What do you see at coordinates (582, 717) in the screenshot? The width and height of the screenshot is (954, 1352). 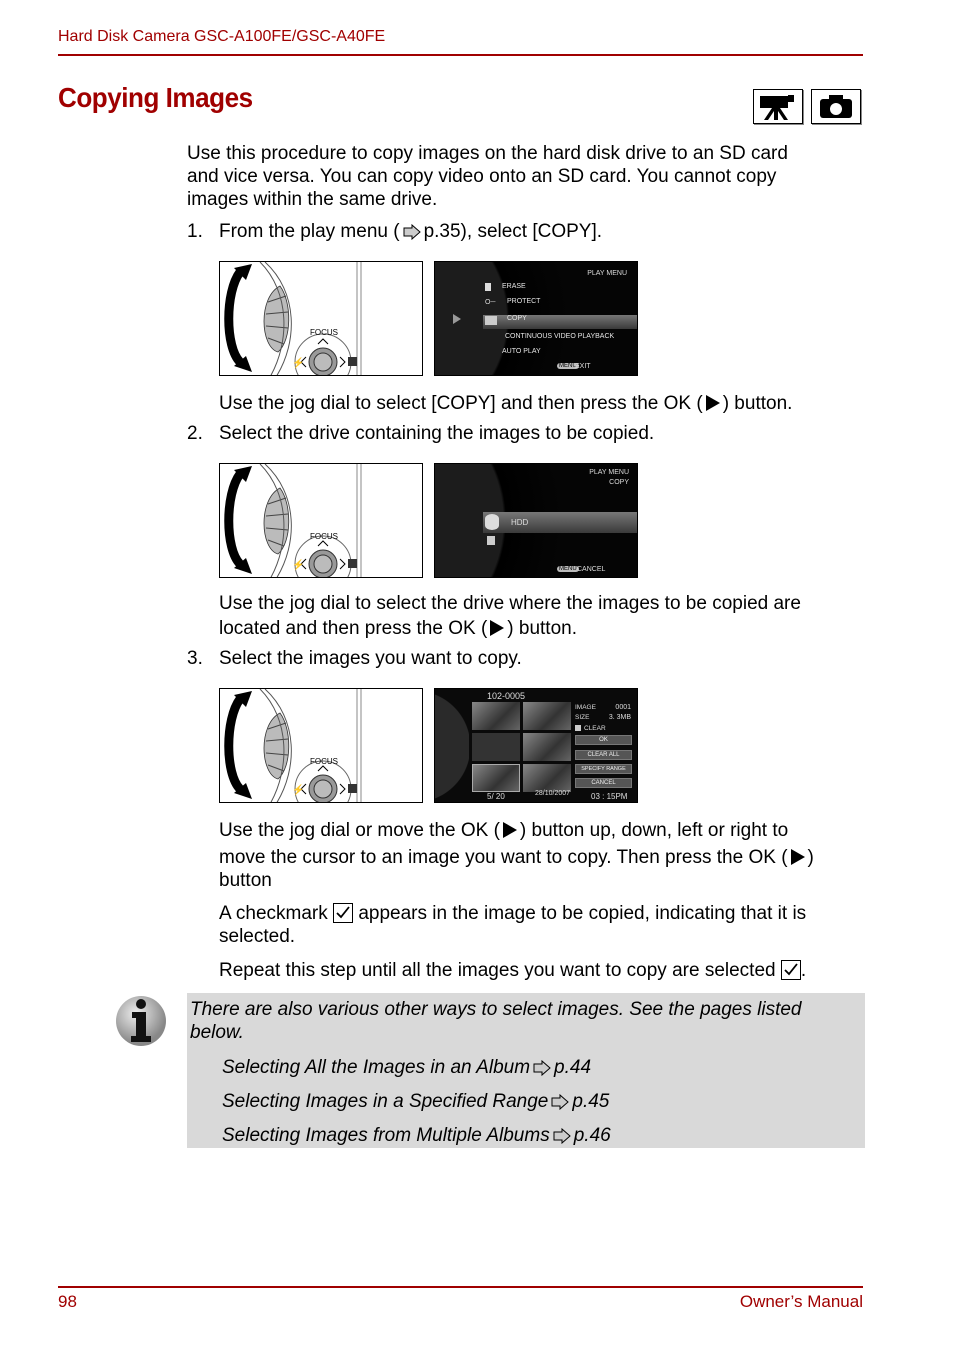 I see `size-label: SIZE` at bounding box center [582, 717].